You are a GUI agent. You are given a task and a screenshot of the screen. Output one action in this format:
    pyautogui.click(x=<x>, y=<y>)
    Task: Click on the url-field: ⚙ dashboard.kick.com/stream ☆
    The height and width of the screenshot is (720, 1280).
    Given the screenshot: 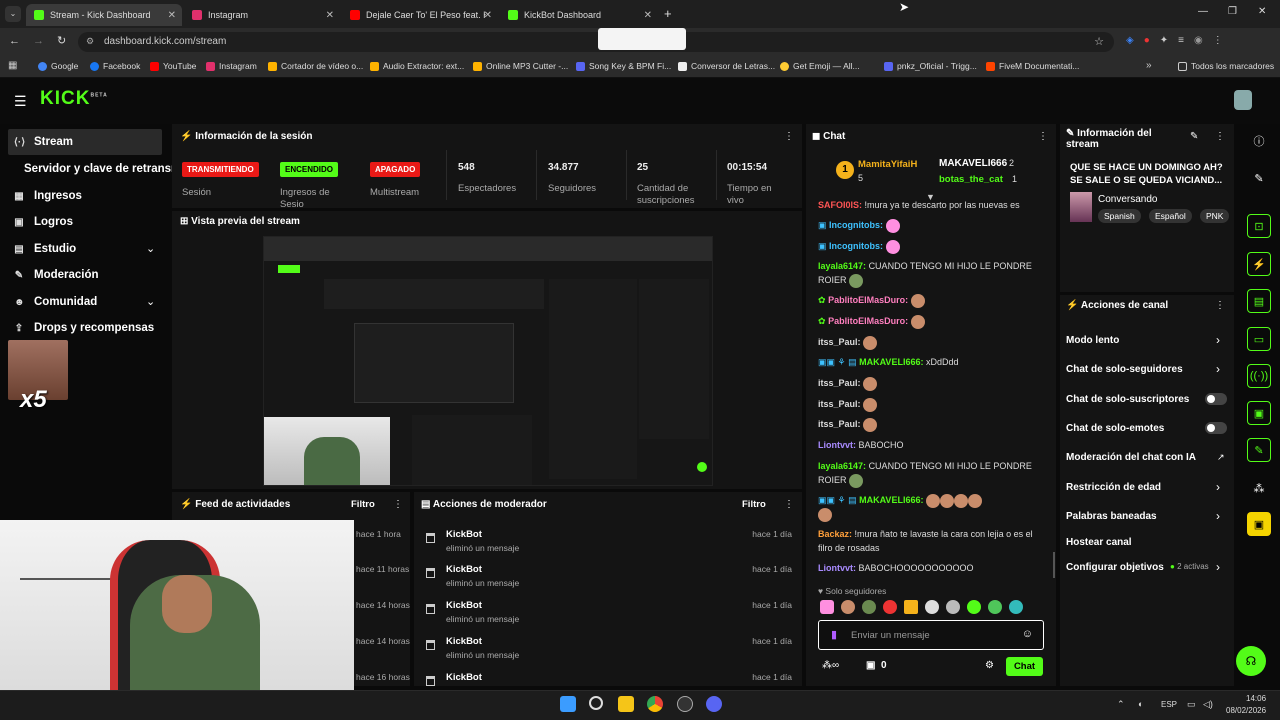 What is the action you would take?
    pyautogui.click(x=596, y=42)
    